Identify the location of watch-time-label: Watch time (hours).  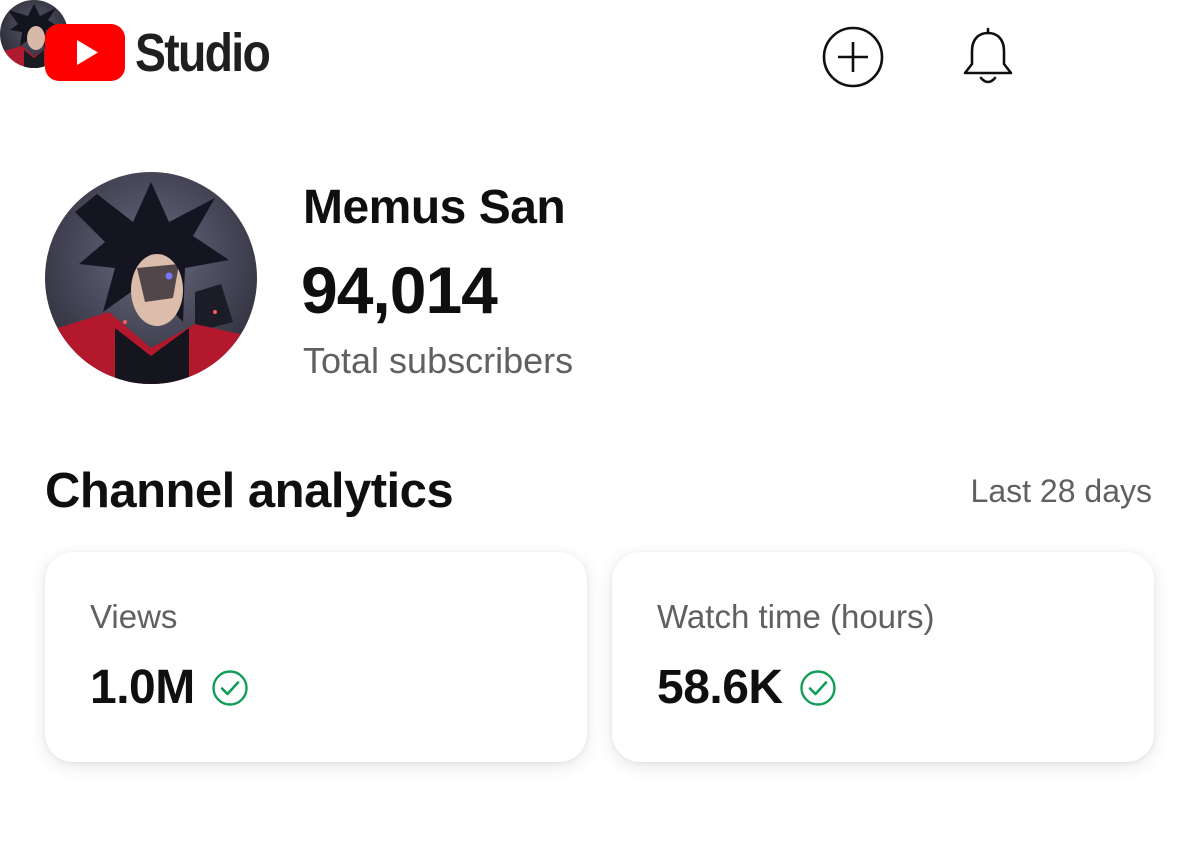
(796, 616).